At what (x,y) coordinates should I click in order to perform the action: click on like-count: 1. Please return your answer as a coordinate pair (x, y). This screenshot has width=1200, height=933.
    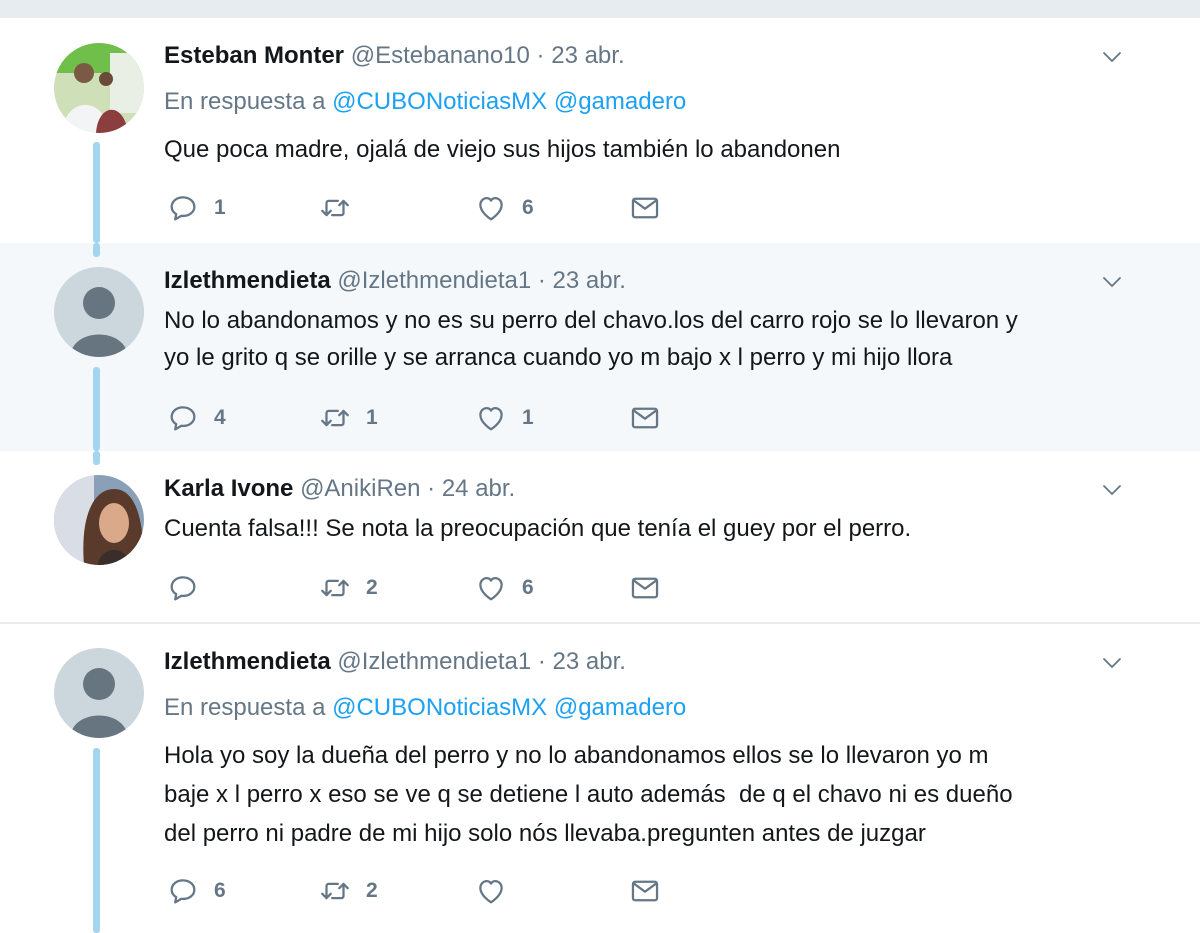
    Looking at the image, I should click on (528, 417).